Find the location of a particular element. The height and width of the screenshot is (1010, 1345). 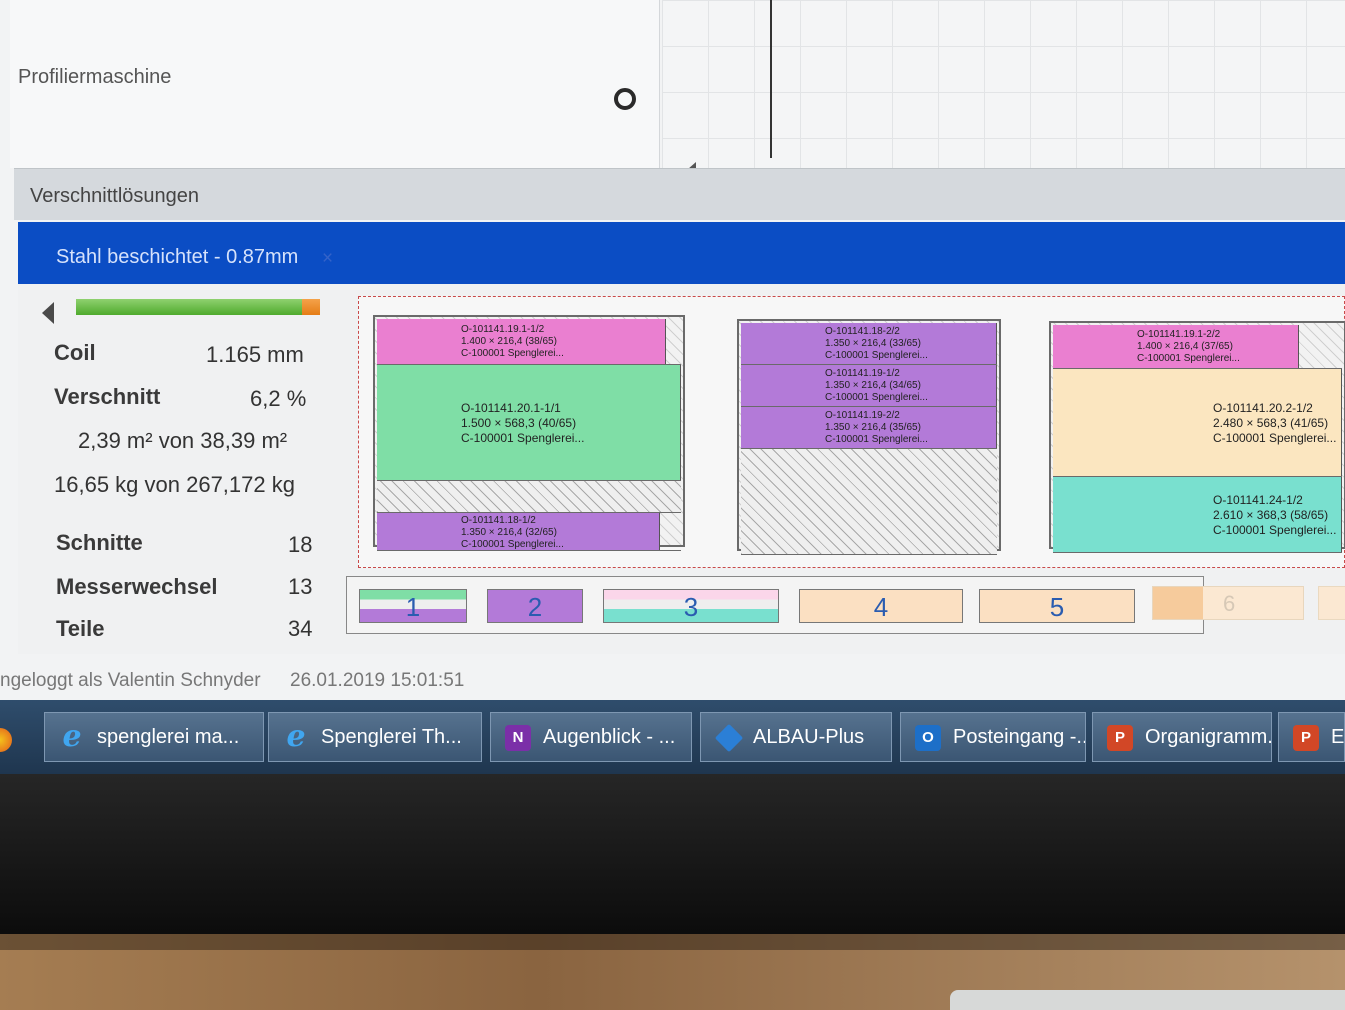

solution-thumbnails: 1 2 3 4 5 is located at coordinates (775, 605).